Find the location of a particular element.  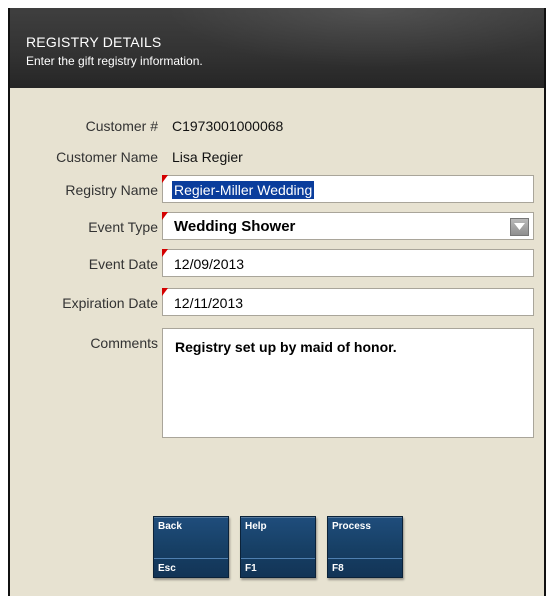

expiration-date-label: Expiration Date is located at coordinates (110, 303).